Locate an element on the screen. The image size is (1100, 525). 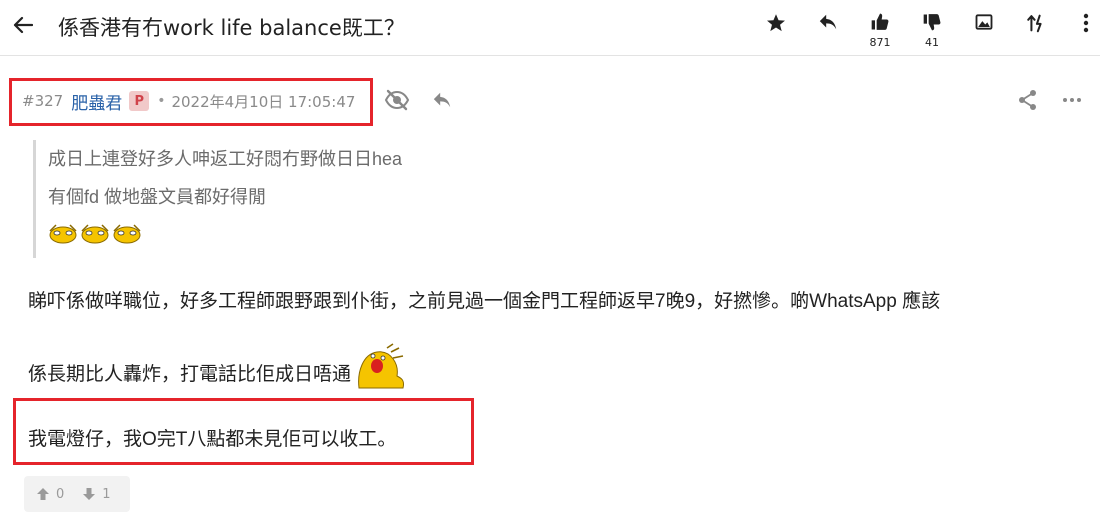
post-body-line-container: 係長期比人轟炸，打電話比佢成日唔通 is located at coordinates (217, 365).